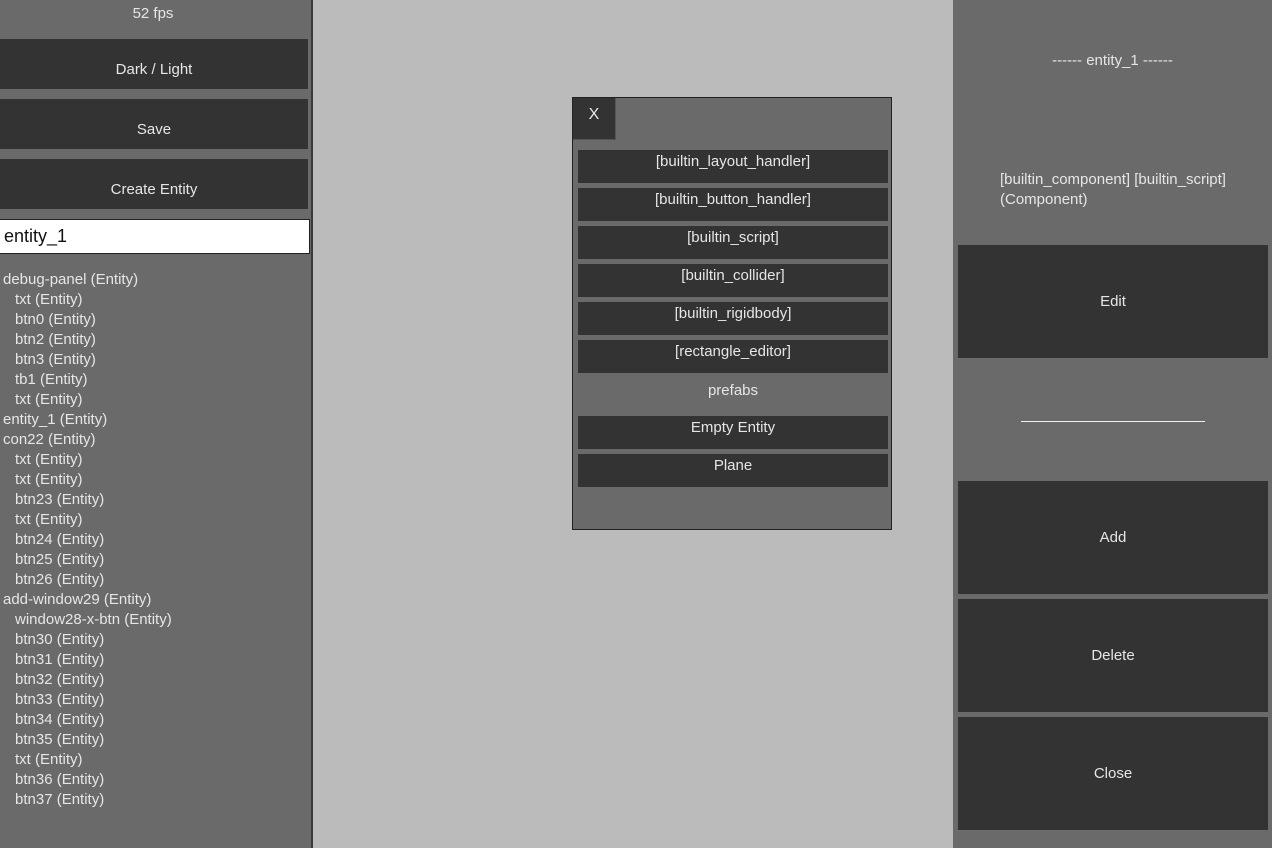  I want to click on tree-item: btn24 (Entity), so click(87, 540).